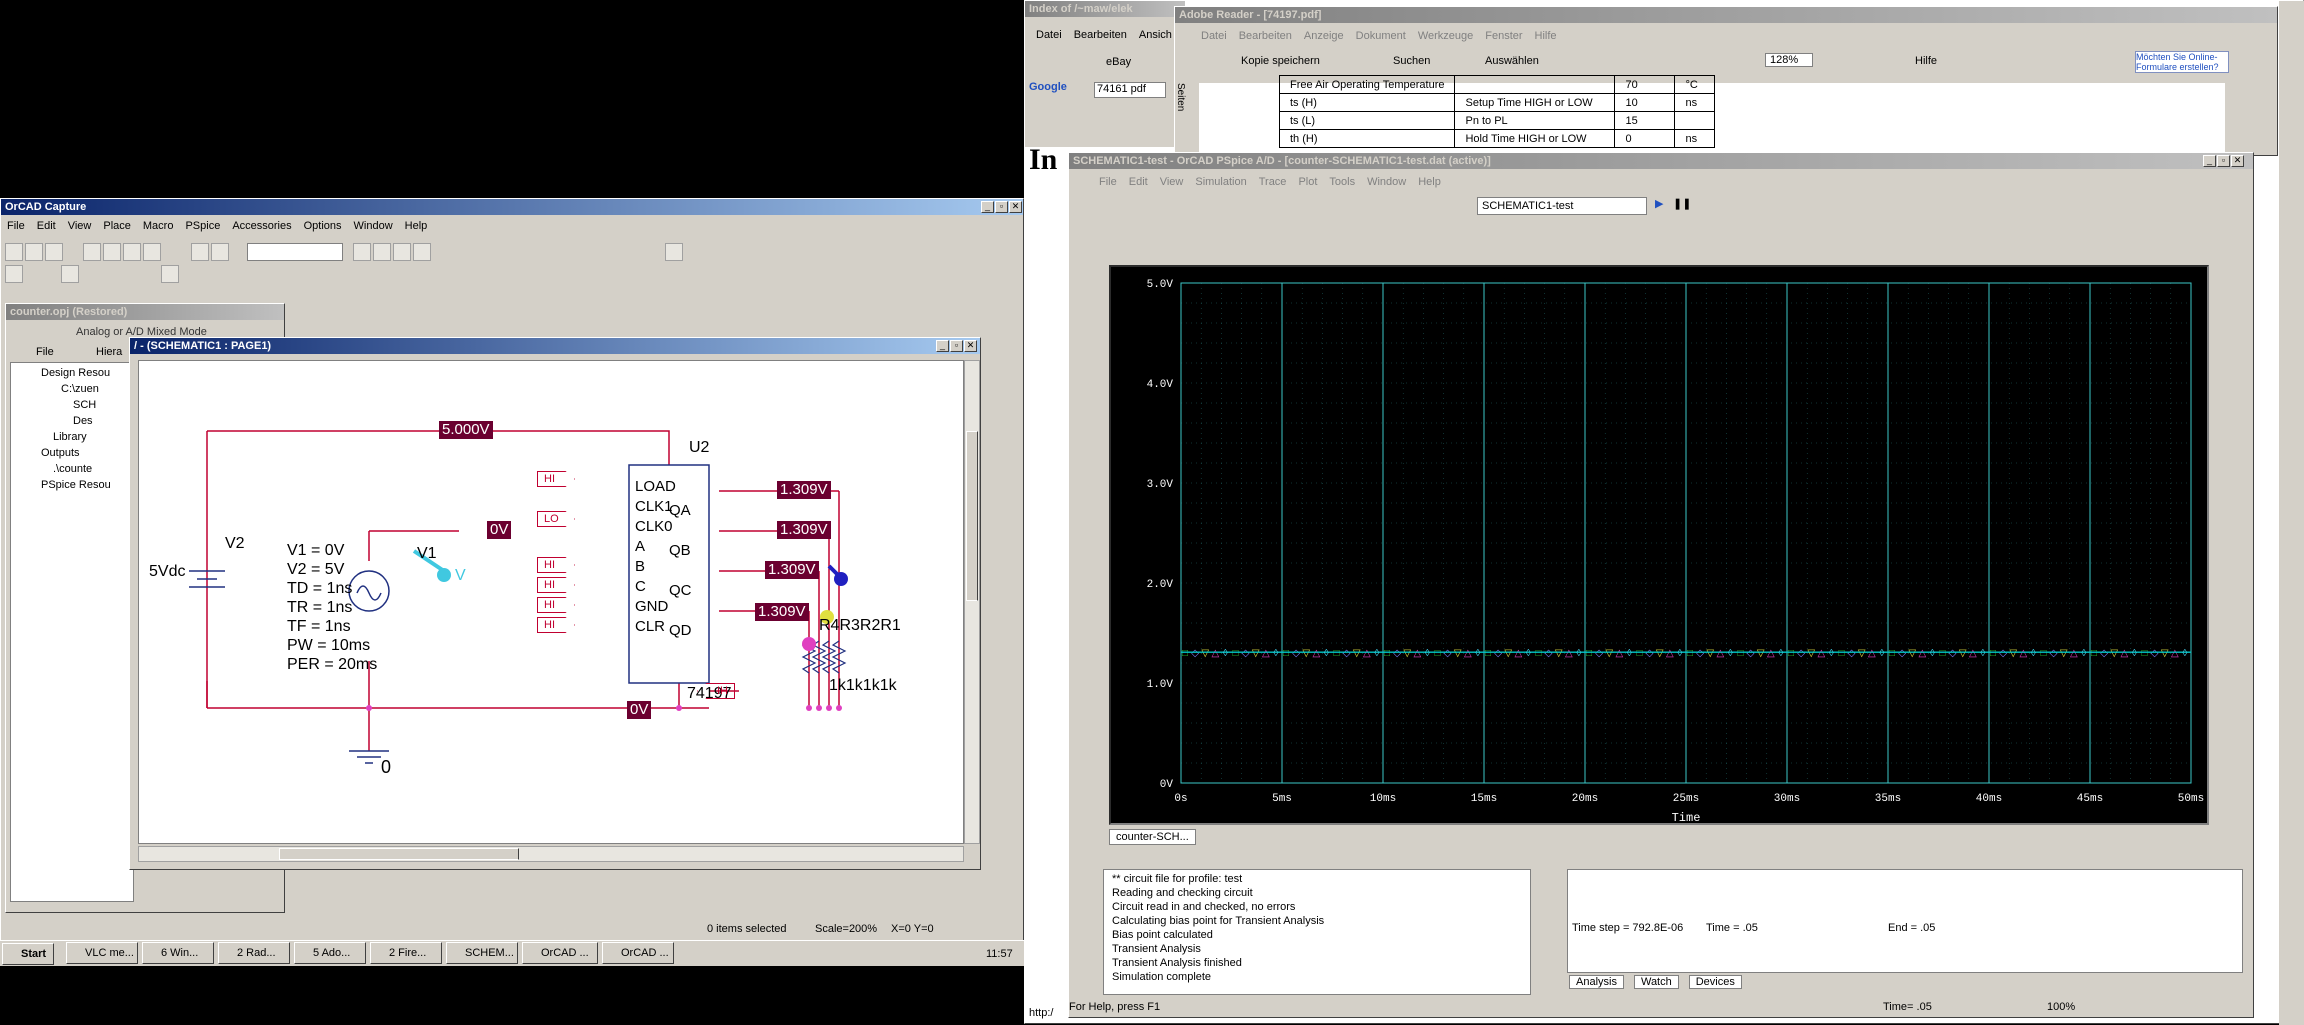 Image resolution: width=2304 pixels, height=1025 pixels. I want to click on pages-tab: Seiten, so click(1180, 97).